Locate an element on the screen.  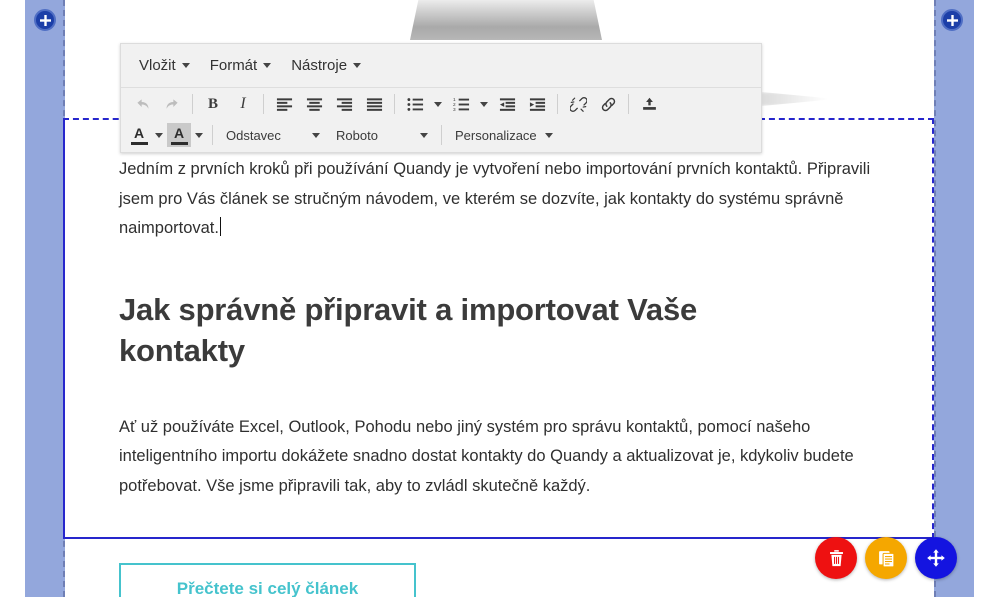
align-right-button is located at coordinates (344, 104).